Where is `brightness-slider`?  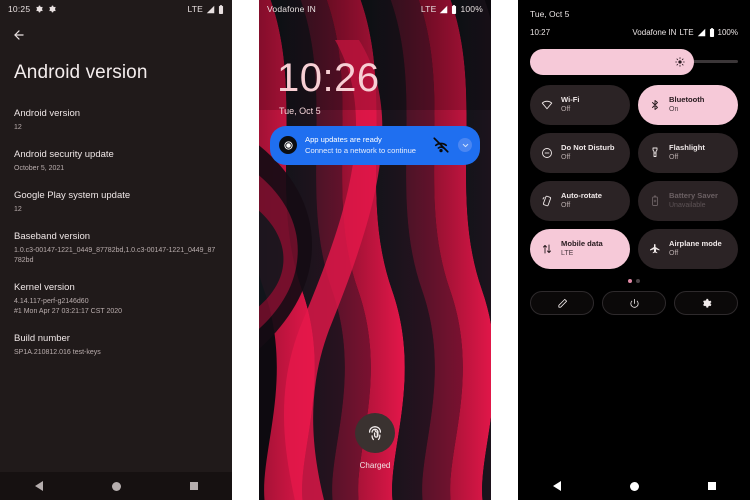 brightness-slider is located at coordinates (634, 62).